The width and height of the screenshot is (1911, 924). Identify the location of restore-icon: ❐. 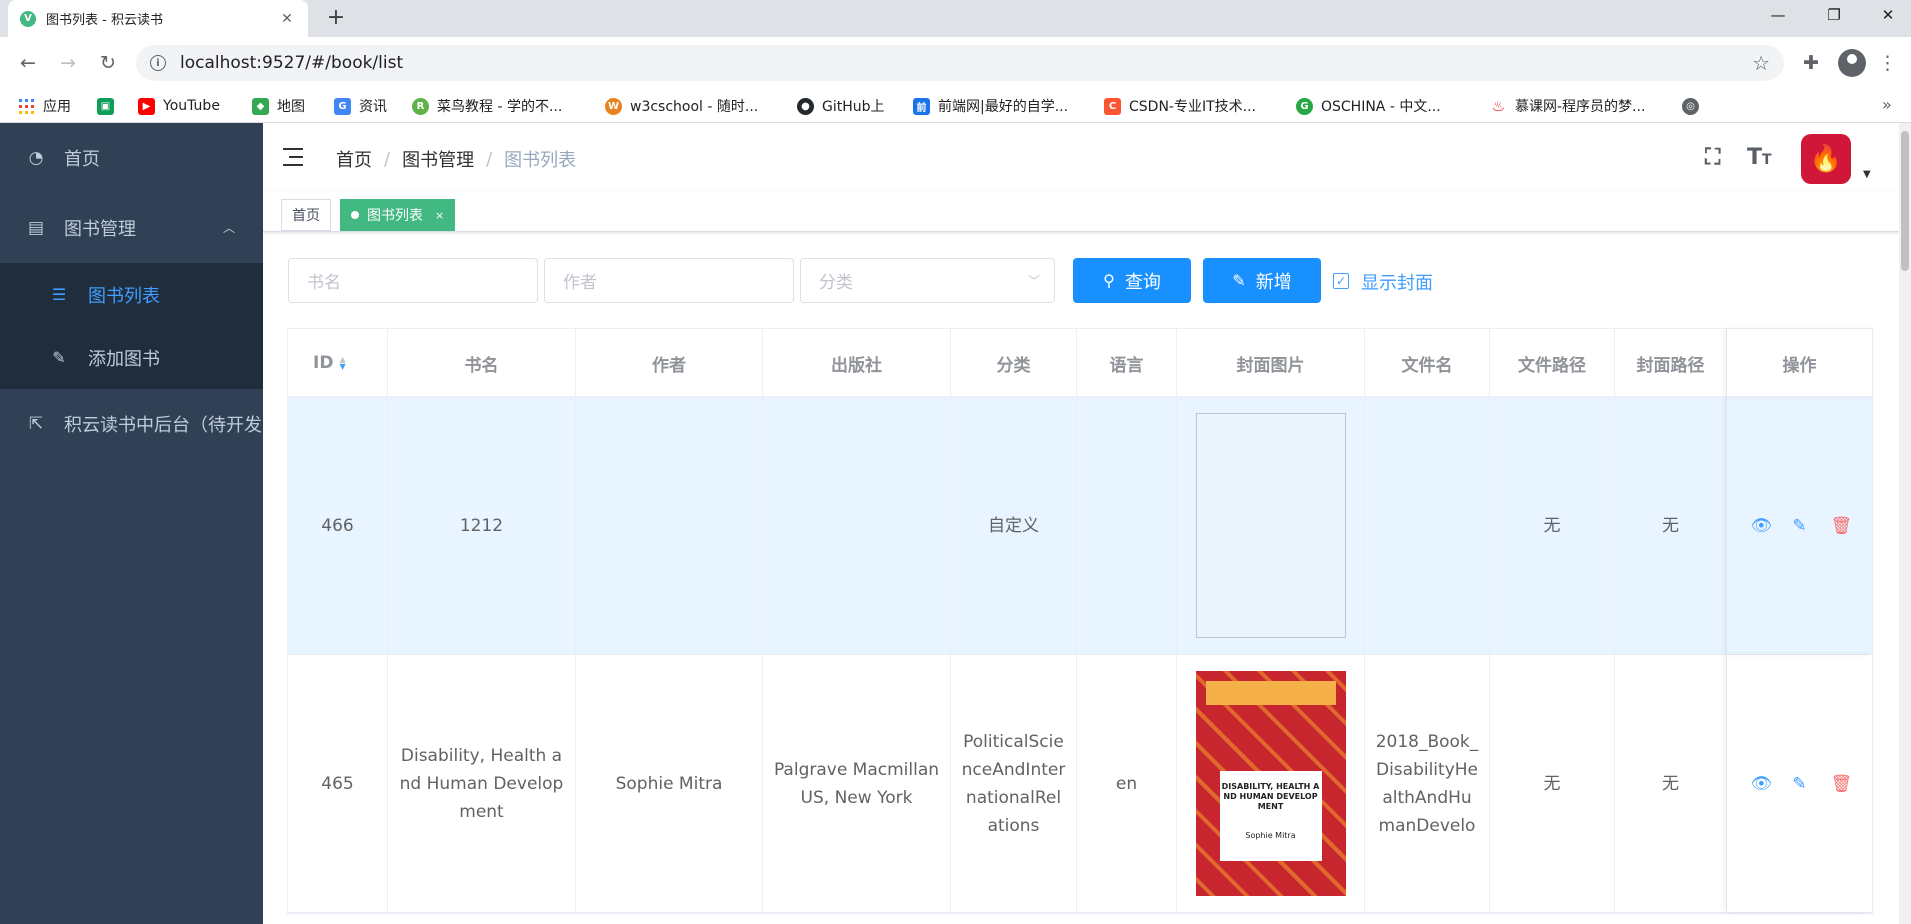
(1834, 15).